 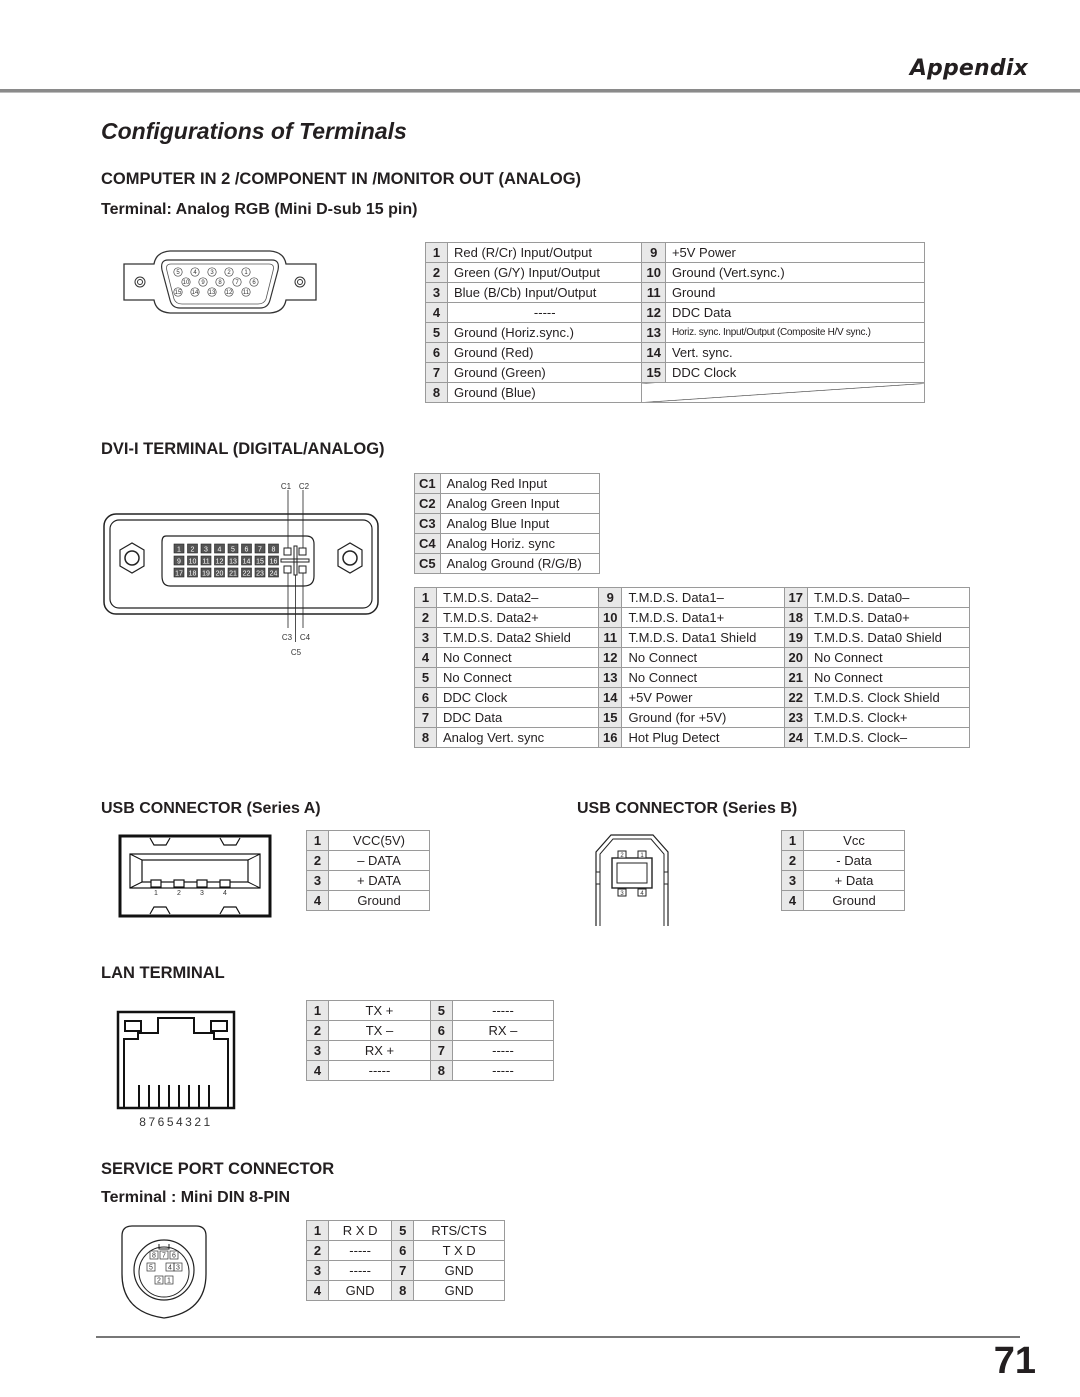 I want to click on dvi-pin-label: 23, so click(x=260, y=574).